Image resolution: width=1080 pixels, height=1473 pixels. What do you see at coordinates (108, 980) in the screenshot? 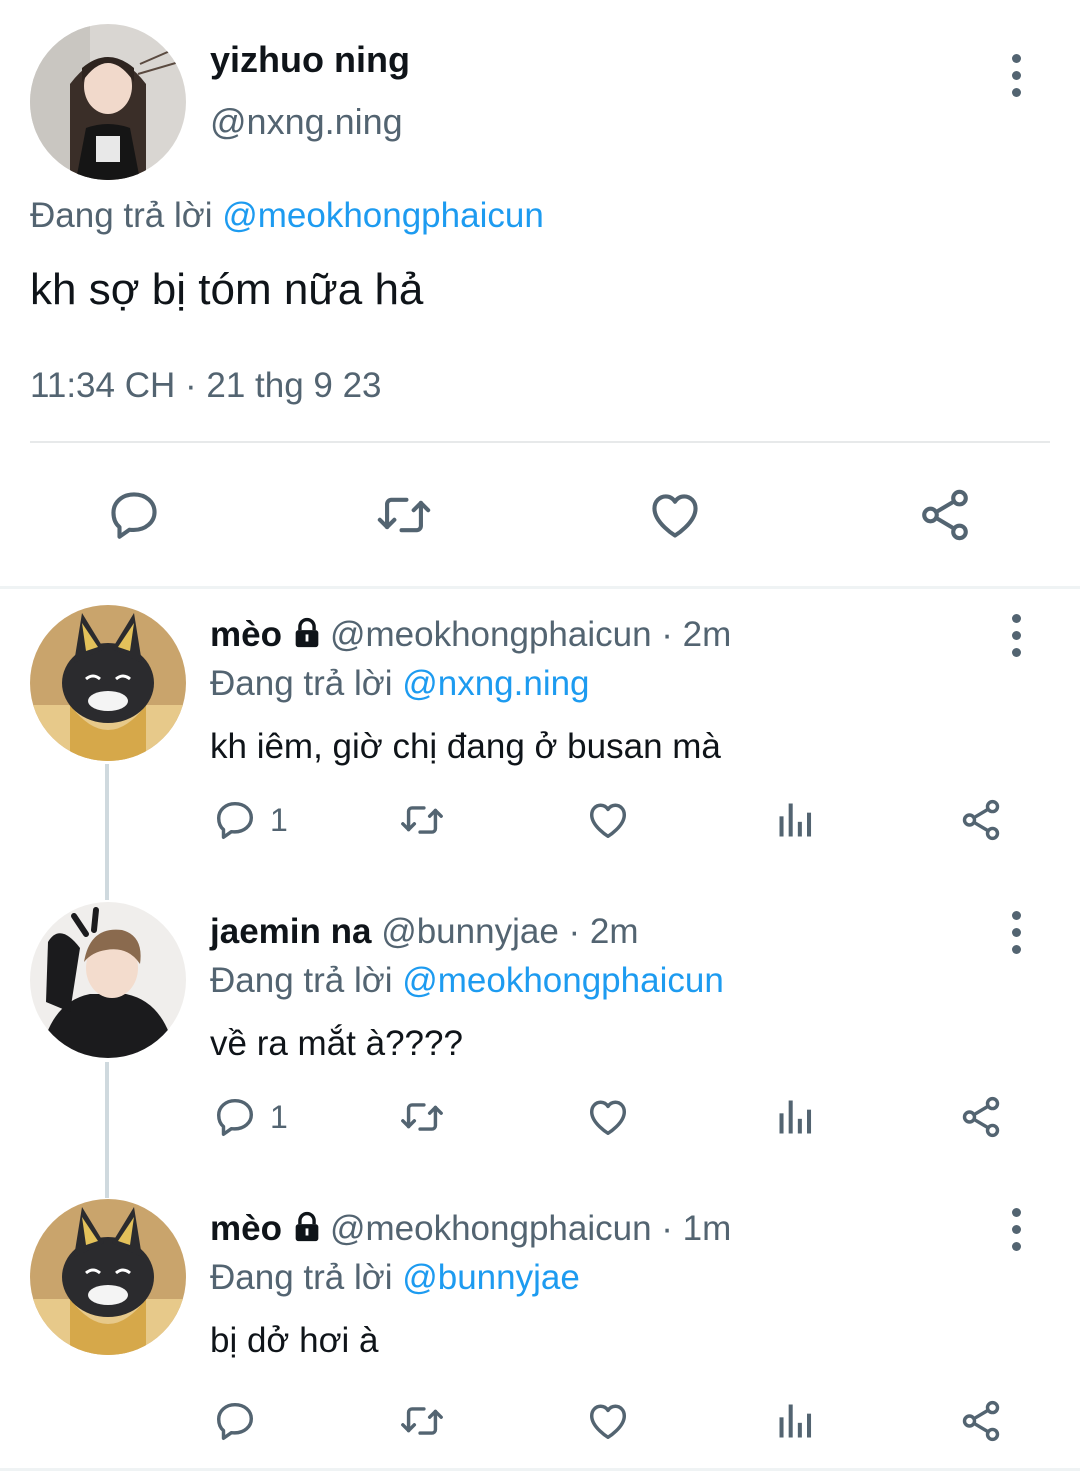
I see `avatar-jaemin-na` at bounding box center [108, 980].